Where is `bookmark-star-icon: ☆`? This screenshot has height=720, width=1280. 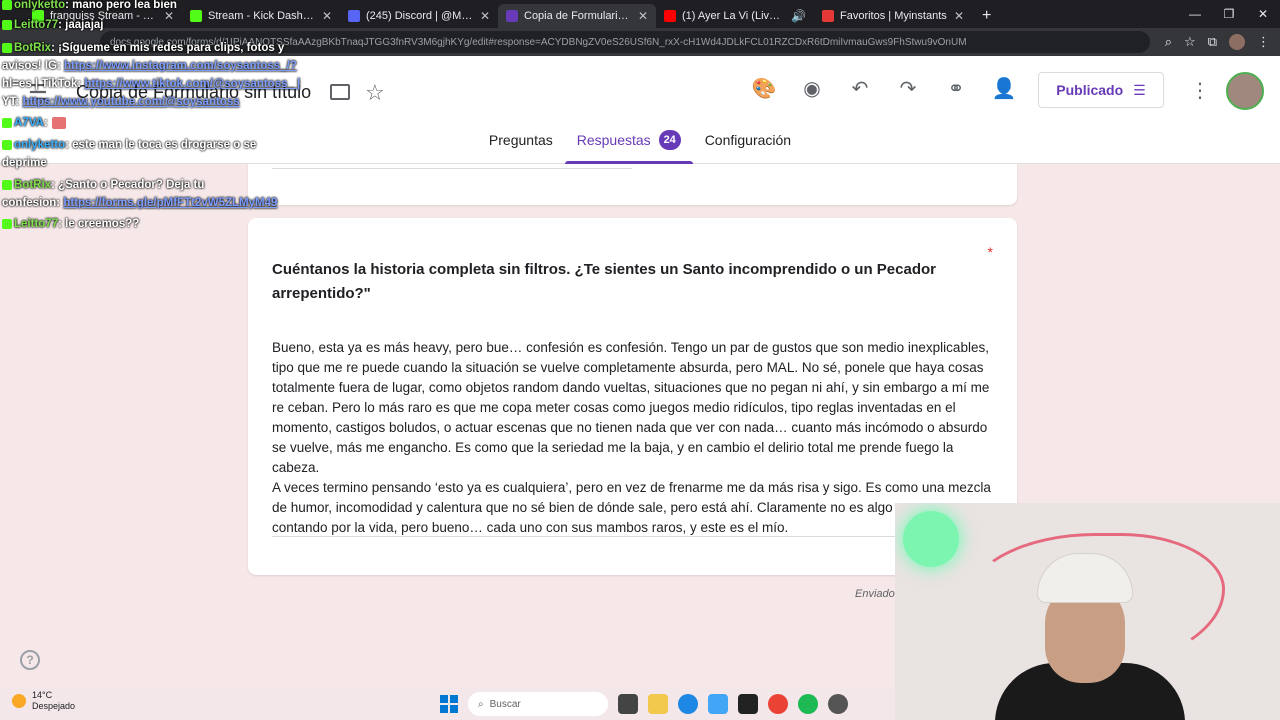
bookmark-star-icon: ☆ is located at coordinates (1190, 42).